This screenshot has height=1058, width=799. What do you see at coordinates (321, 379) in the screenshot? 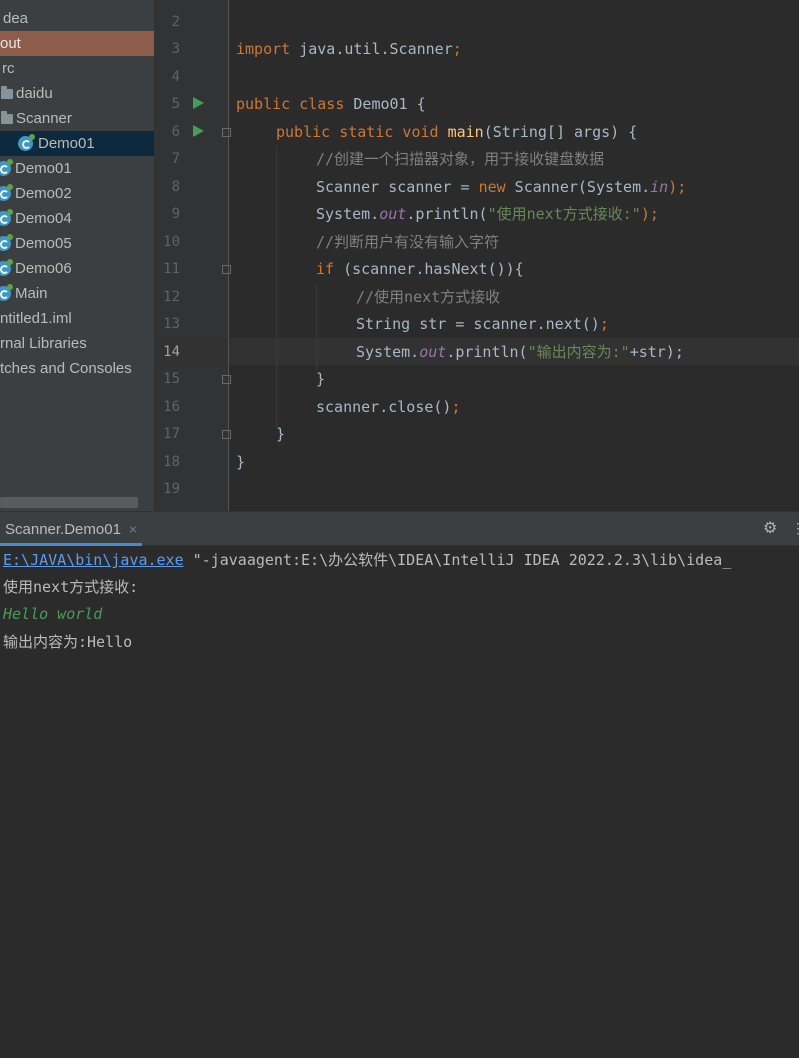
I see `code-line-15: }` at bounding box center [321, 379].